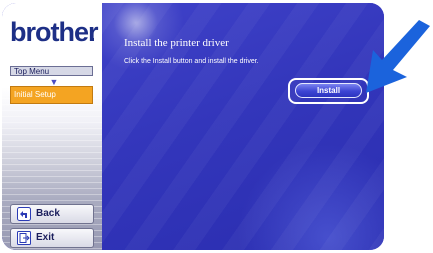  What do you see at coordinates (51, 95) in the screenshot?
I see `sidebar-item-initial-setup: Initial Setup` at bounding box center [51, 95].